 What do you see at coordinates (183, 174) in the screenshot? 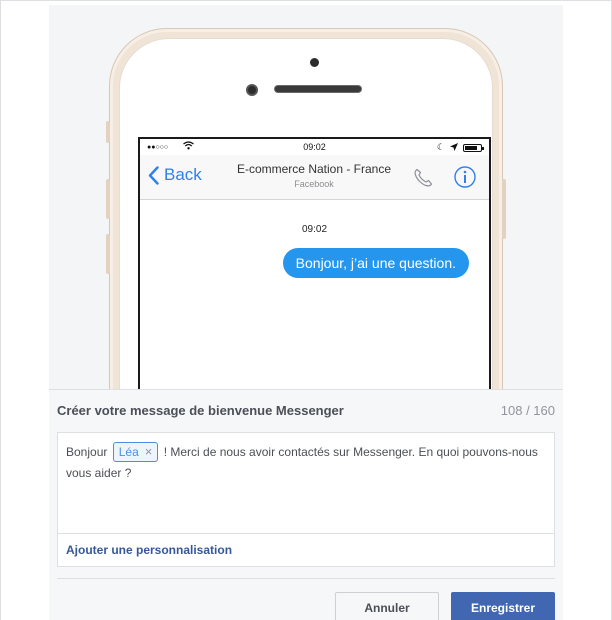
I see `back-label: Back` at bounding box center [183, 174].